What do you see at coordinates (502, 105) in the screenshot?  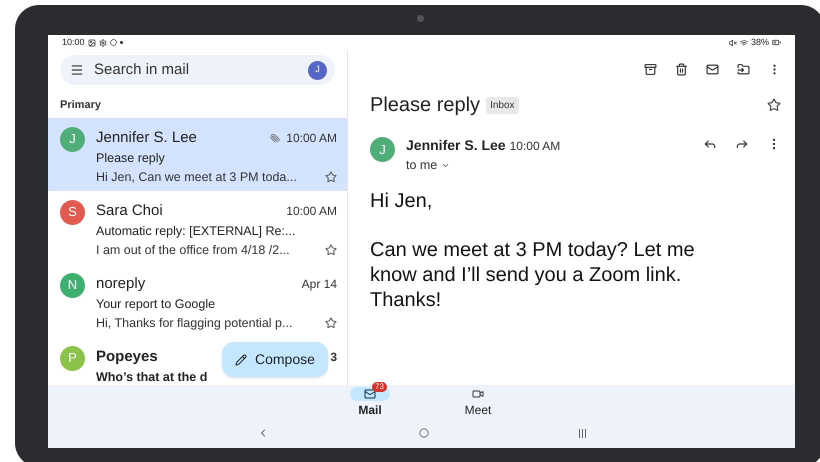 I see `inbox-label: Inbox` at bounding box center [502, 105].